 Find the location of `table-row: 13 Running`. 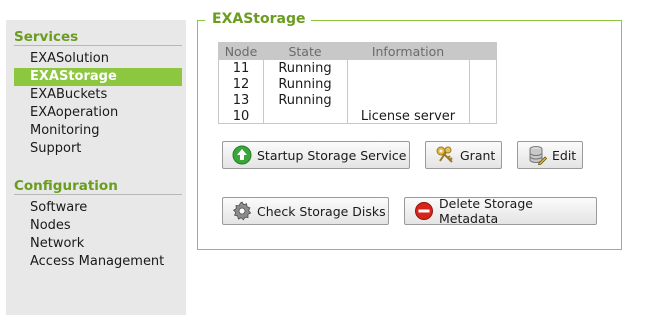

table-row: 13 Running is located at coordinates (357, 101).